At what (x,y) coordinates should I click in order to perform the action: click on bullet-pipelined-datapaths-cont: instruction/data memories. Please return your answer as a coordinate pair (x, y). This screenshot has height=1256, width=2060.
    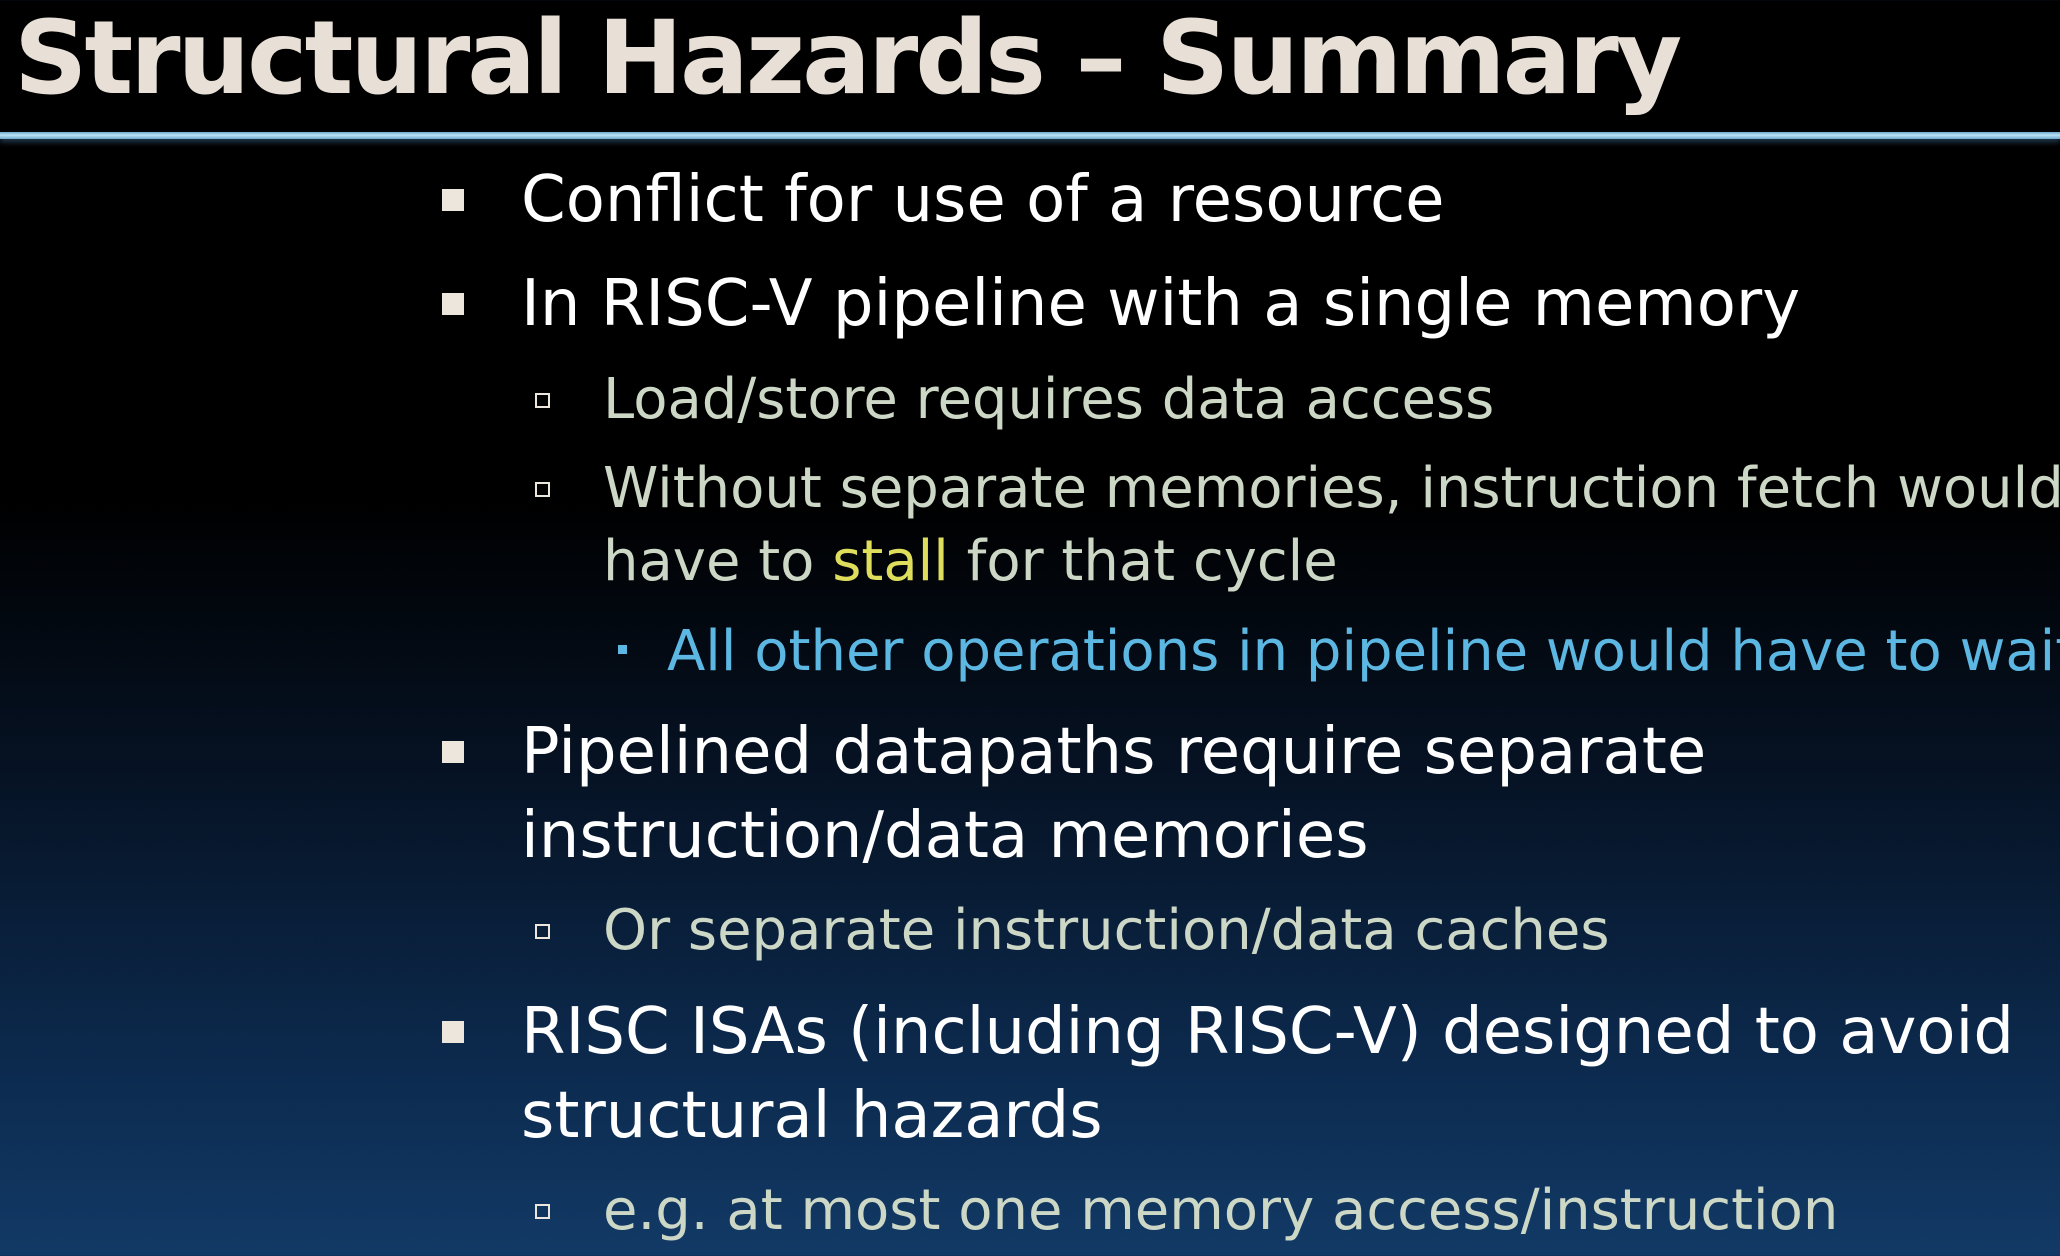
    Looking at the image, I should click on (945, 836).